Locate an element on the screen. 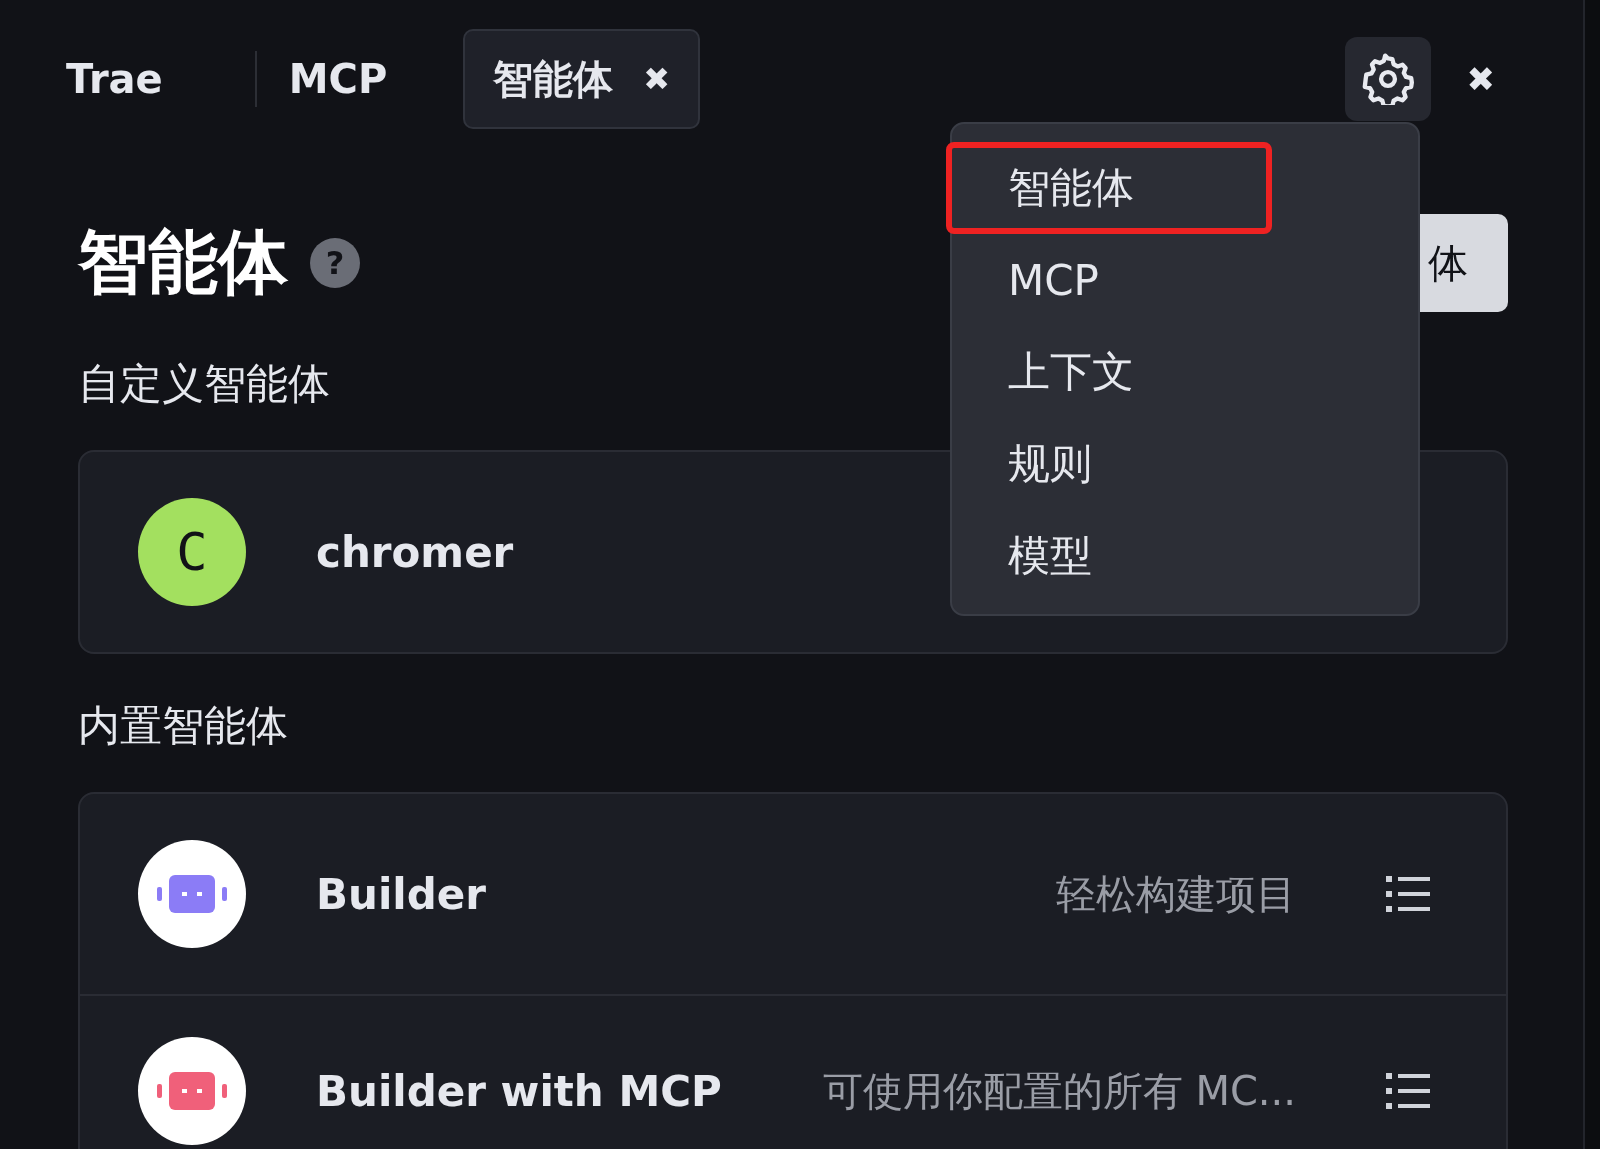  tab: 智能体 ✖ is located at coordinates (582, 79).